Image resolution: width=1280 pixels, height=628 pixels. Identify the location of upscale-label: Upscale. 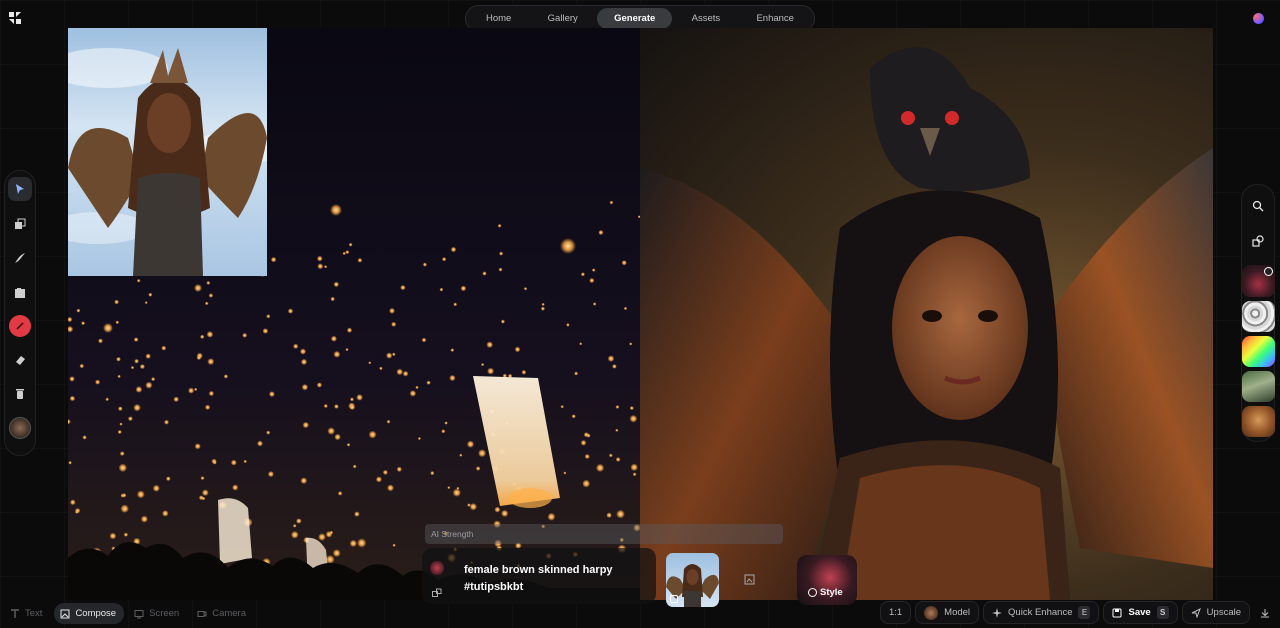
(1223, 612).